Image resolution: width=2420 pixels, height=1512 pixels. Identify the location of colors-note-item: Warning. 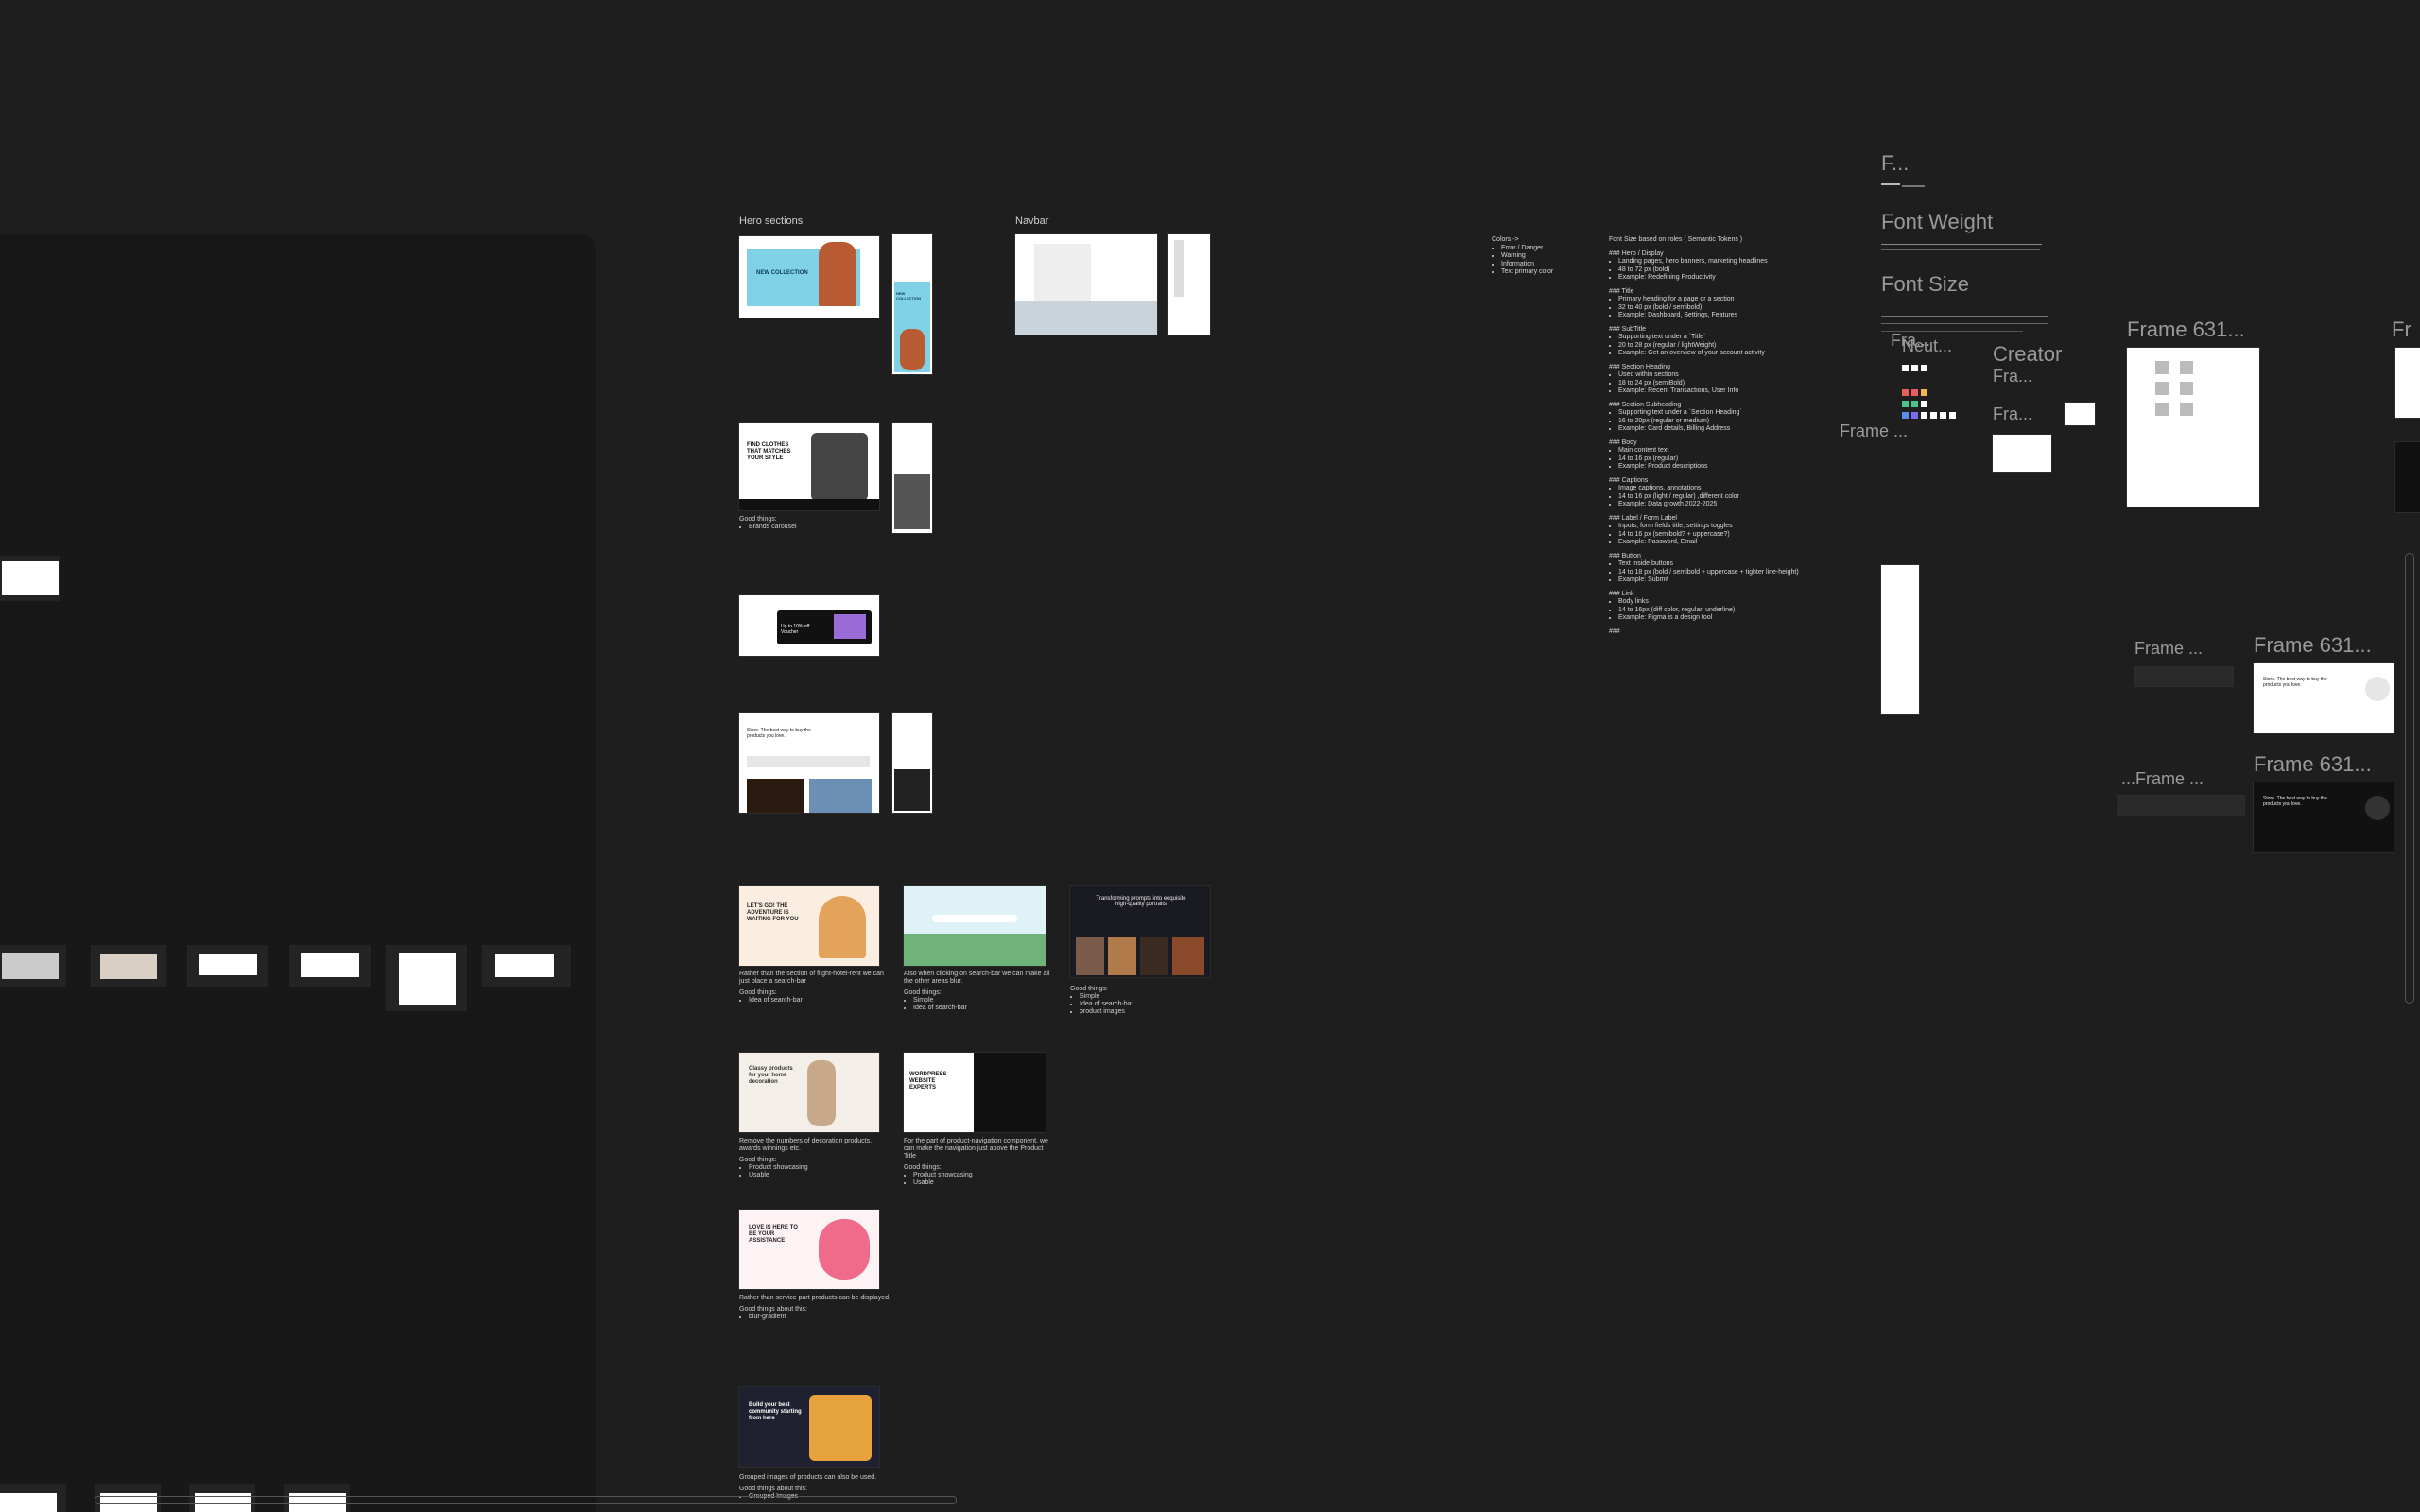
(1527, 256).